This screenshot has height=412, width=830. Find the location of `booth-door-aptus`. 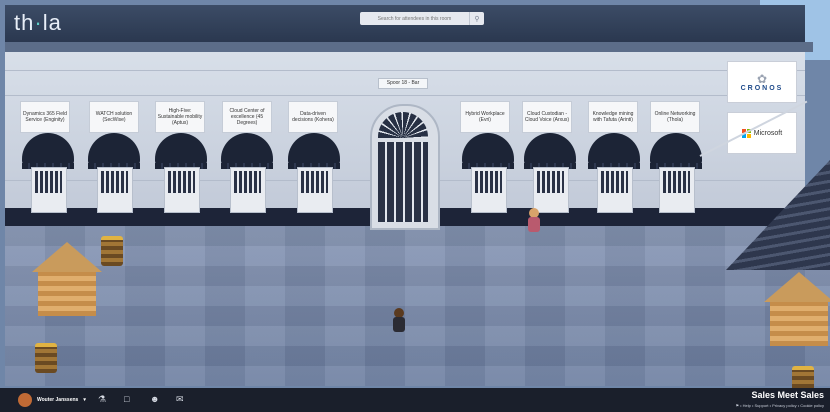

booth-door-aptus is located at coordinates (181, 173).